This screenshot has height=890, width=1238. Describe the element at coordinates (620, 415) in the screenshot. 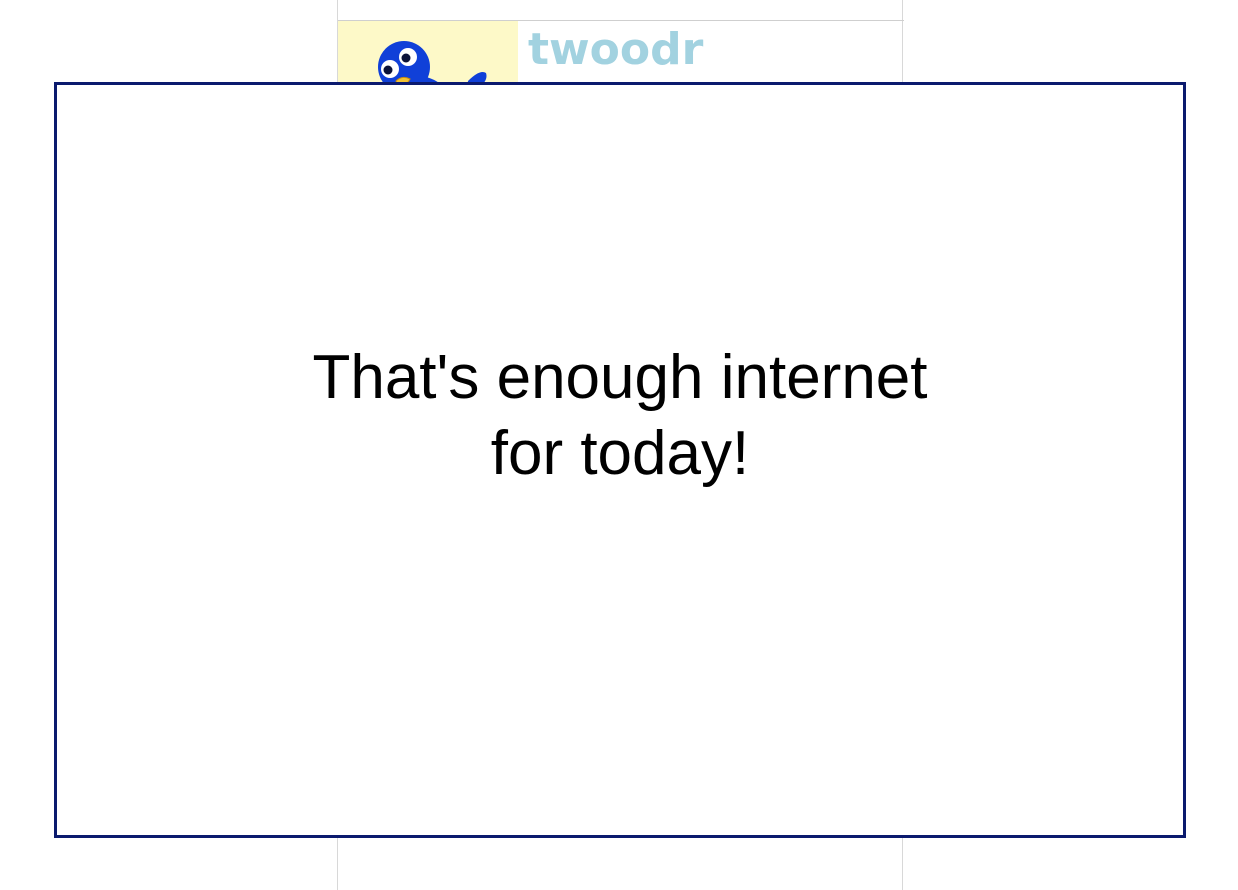

I see `modal-message: That's enough internet for today!` at that location.